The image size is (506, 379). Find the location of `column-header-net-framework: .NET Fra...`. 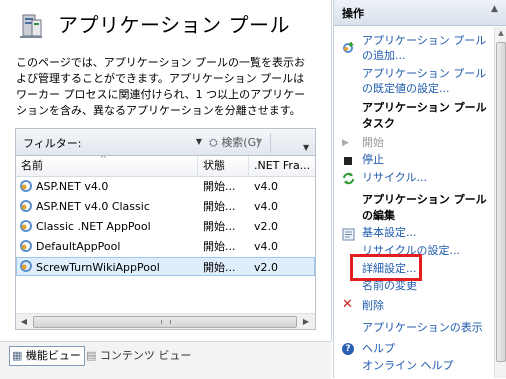

column-header-net-framework: .NET Fra... is located at coordinates (282, 166).